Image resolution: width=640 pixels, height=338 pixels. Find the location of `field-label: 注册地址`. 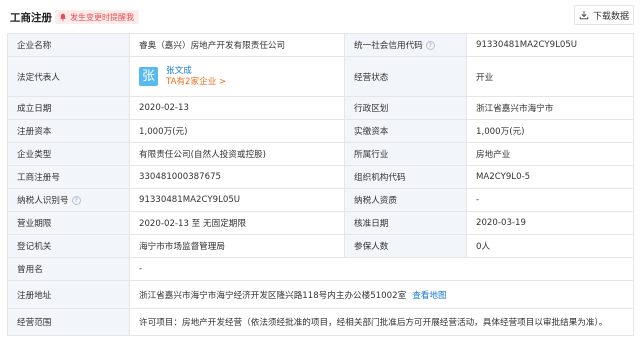

field-label: 注册地址 is located at coordinates (68, 294).